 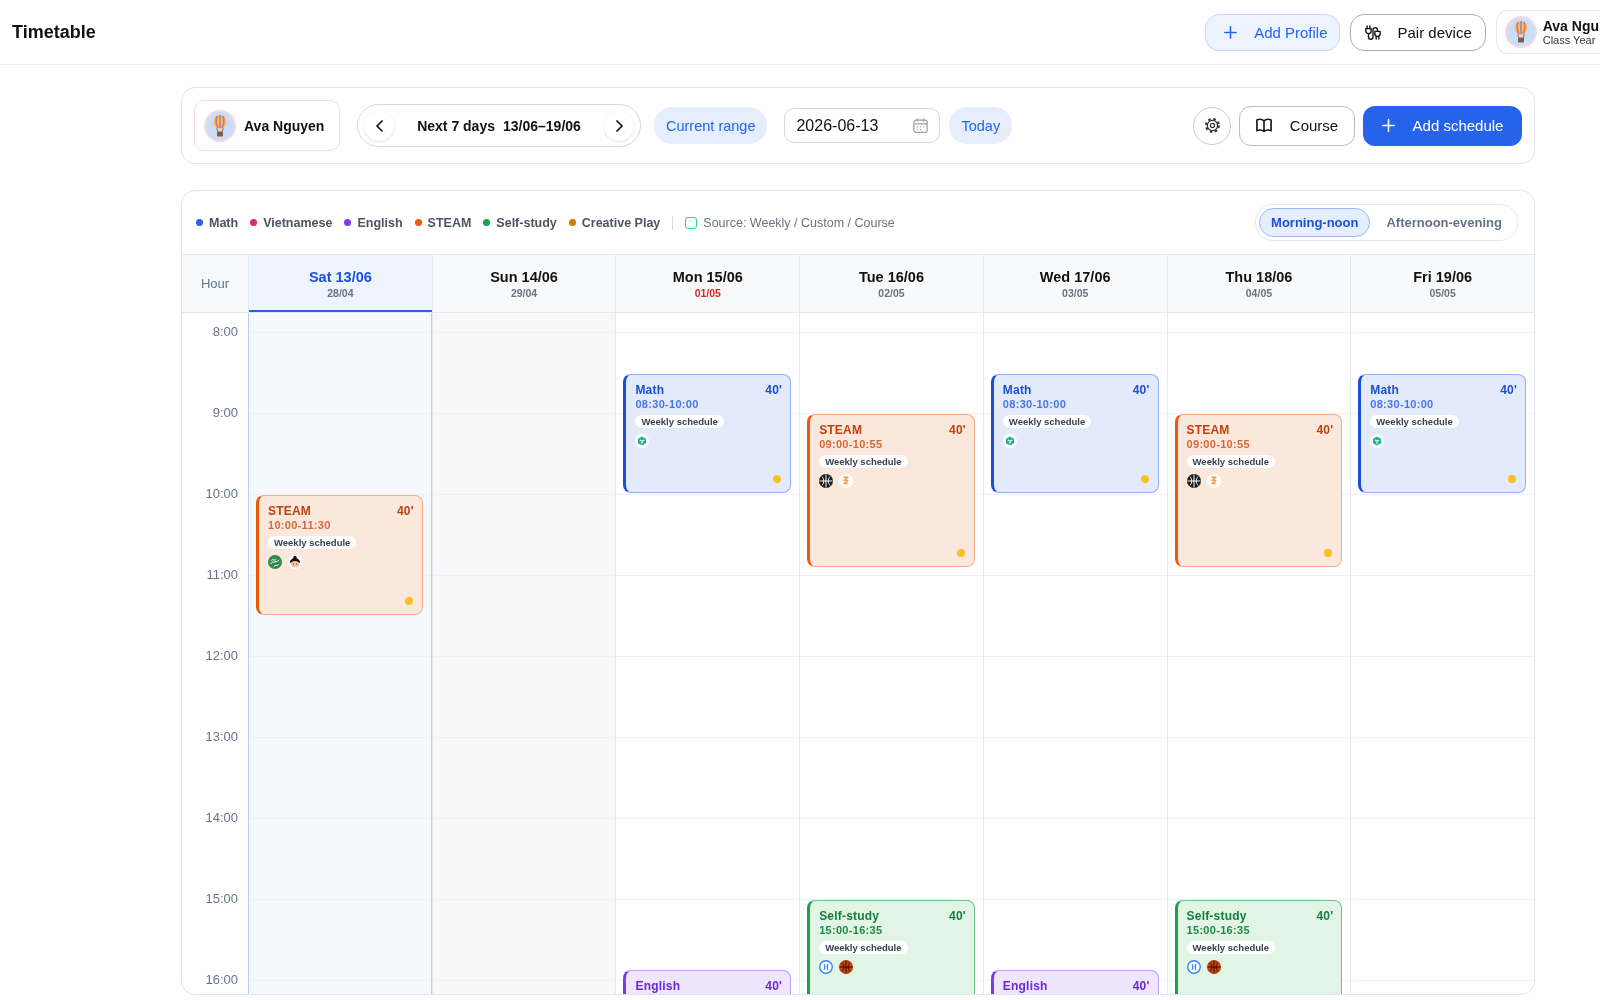 I want to click on period-option: Morning-noon, so click(x=1315, y=222).